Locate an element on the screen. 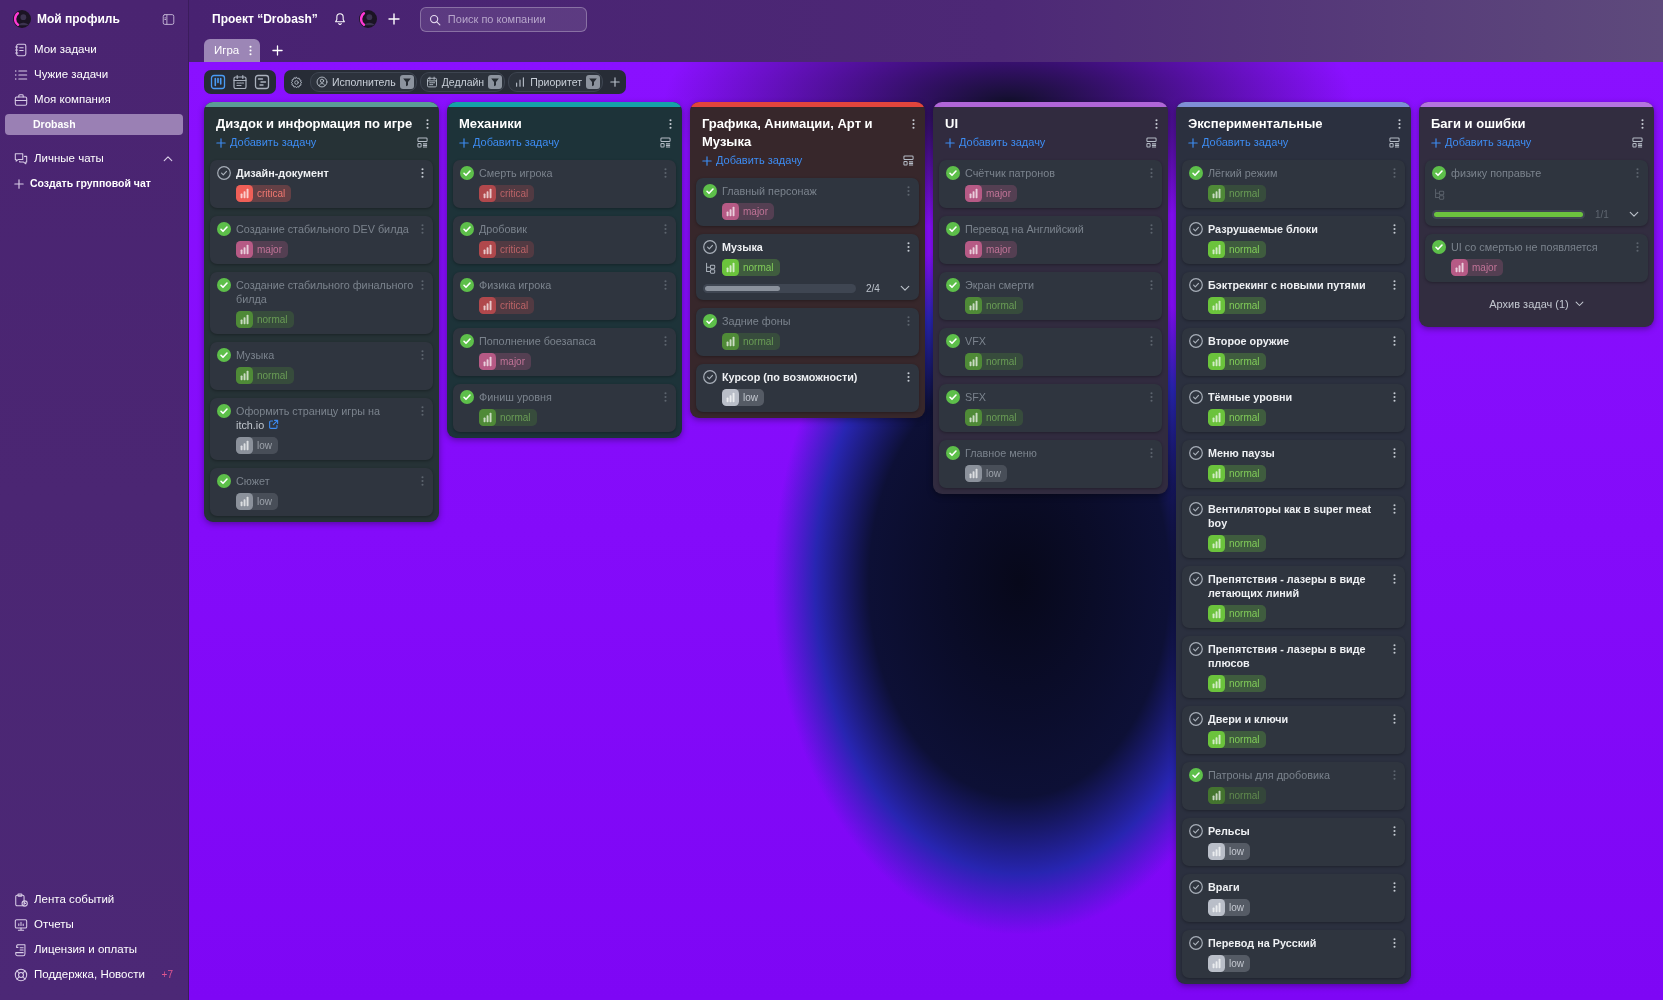 This screenshot has height=1000, width=1663. task-card: Препятствия - лазеры в виде плюсов normal is located at coordinates (1293, 667).